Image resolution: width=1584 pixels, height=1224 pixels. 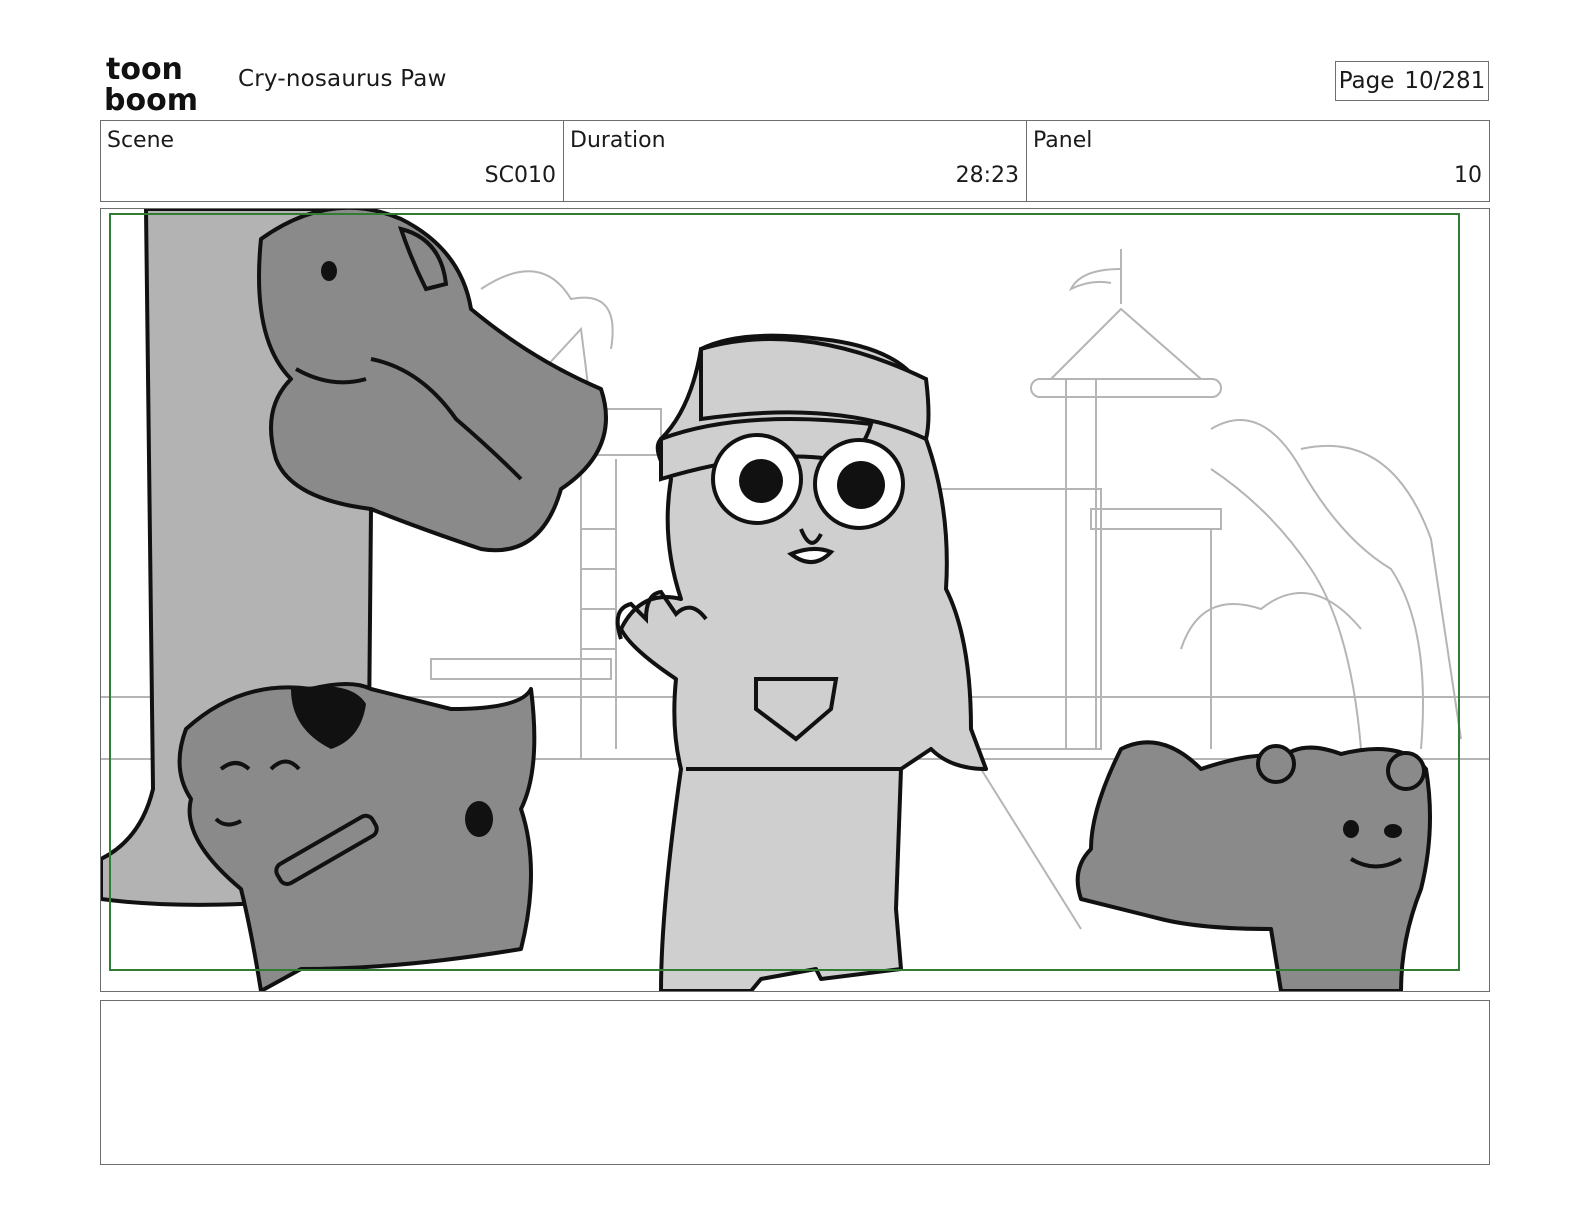 I want to click on scene-value: SC010, so click(x=520, y=175).